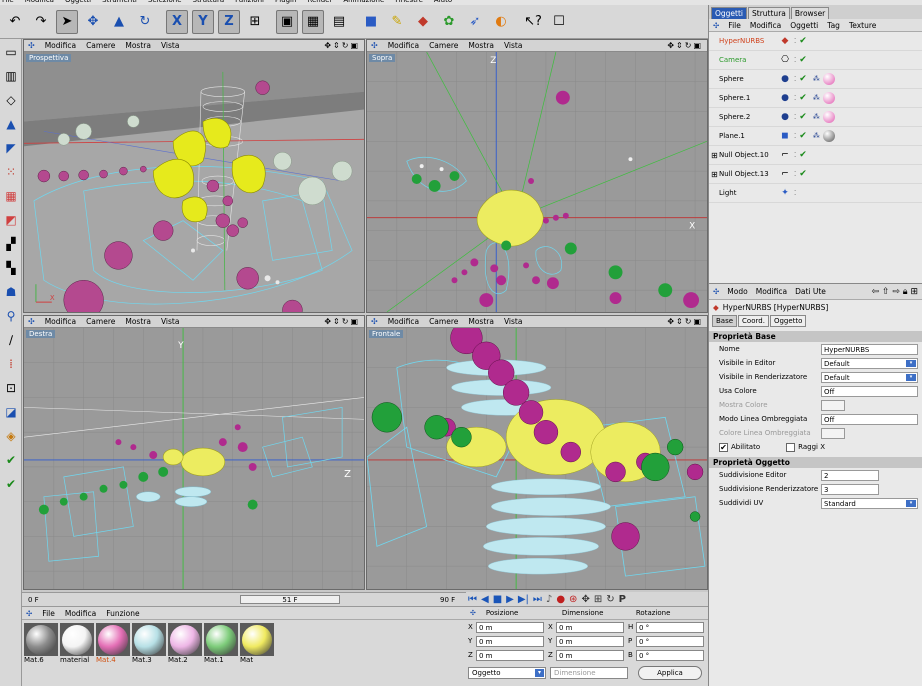 This screenshot has height=686, width=922. Describe the element at coordinates (590, 627) in the screenshot. I see `size-field: 0 m` at that location.